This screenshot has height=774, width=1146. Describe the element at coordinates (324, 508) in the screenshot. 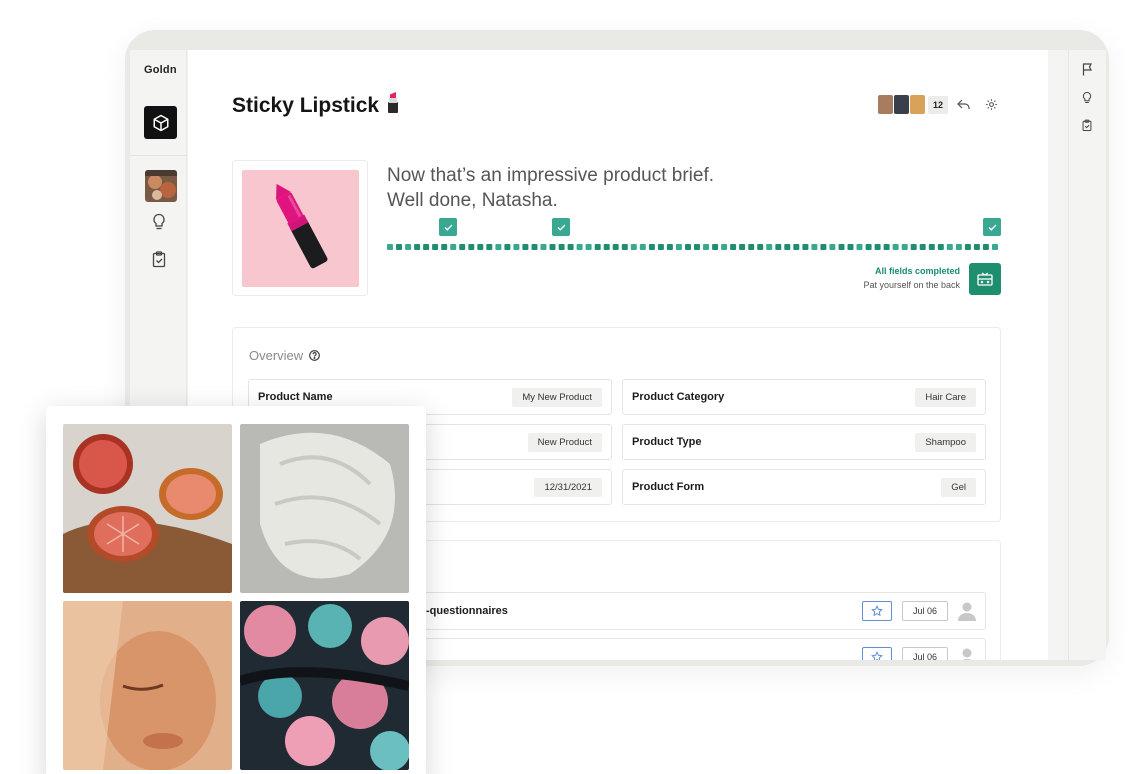

I see `cream-texture-image` at that location.